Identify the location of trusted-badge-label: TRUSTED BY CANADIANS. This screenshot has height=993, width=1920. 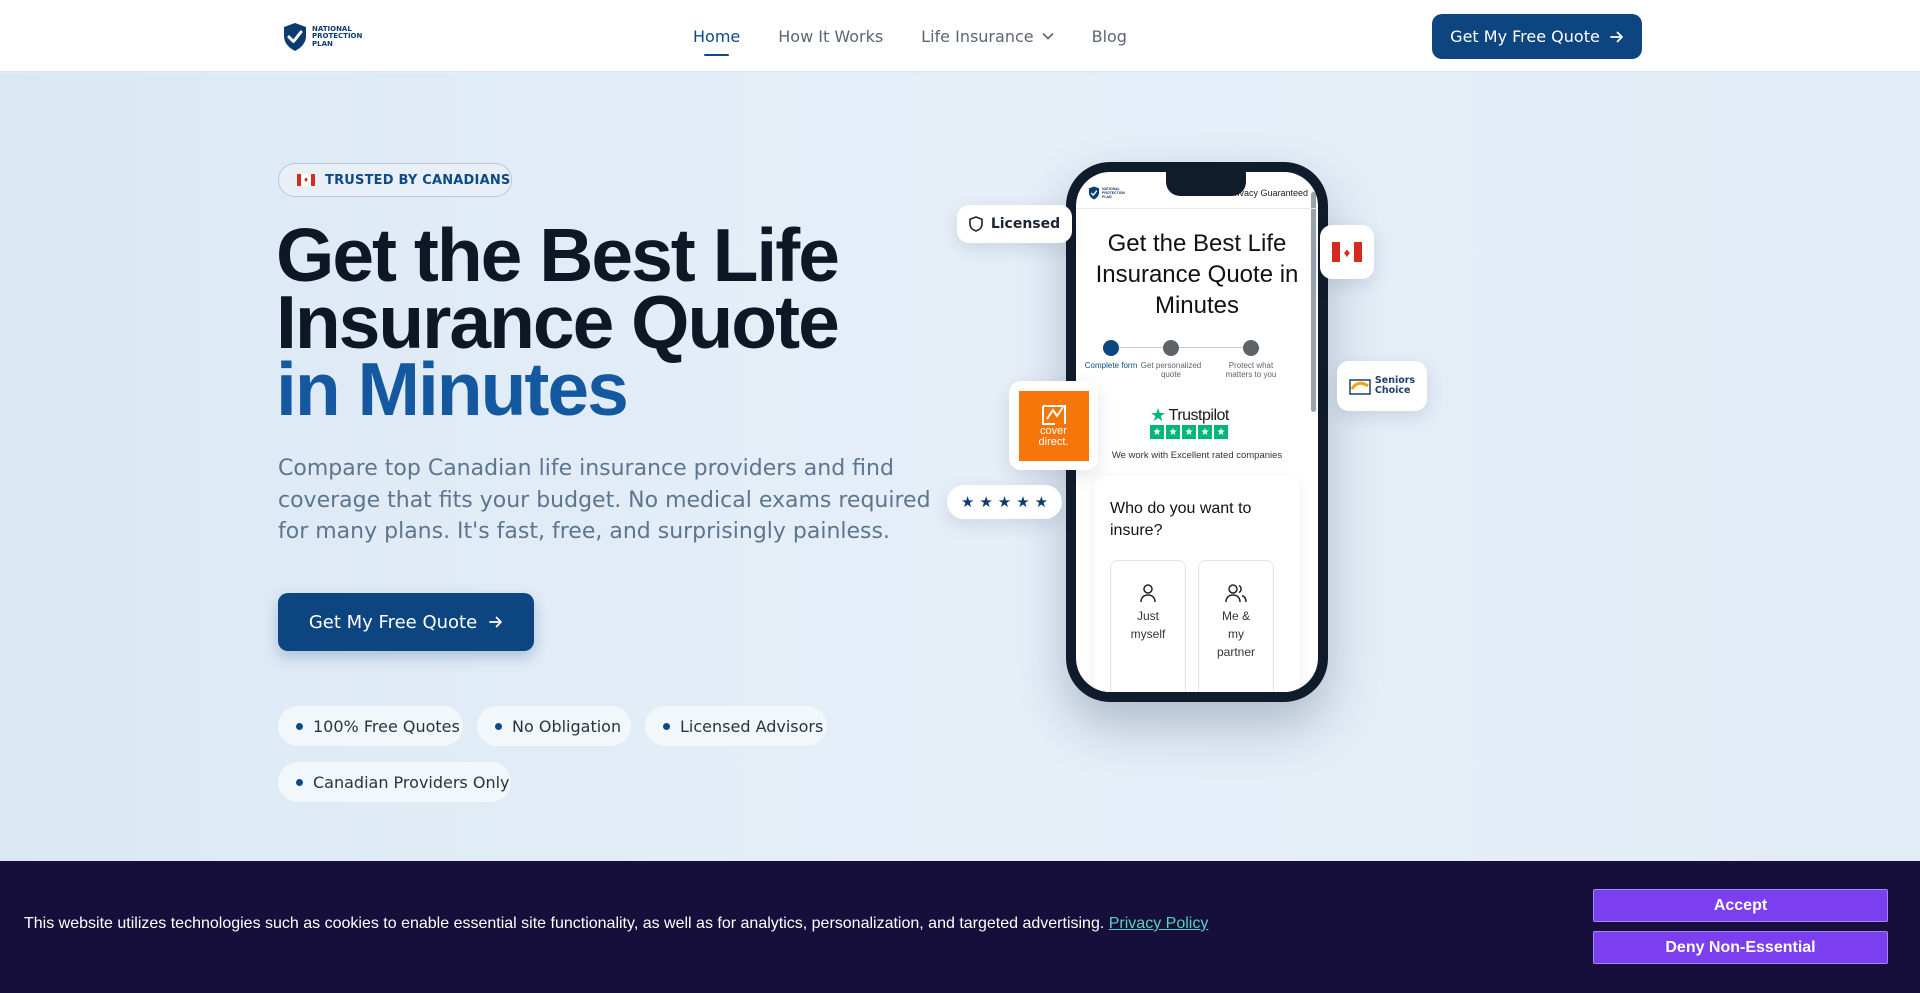
(418, 180).